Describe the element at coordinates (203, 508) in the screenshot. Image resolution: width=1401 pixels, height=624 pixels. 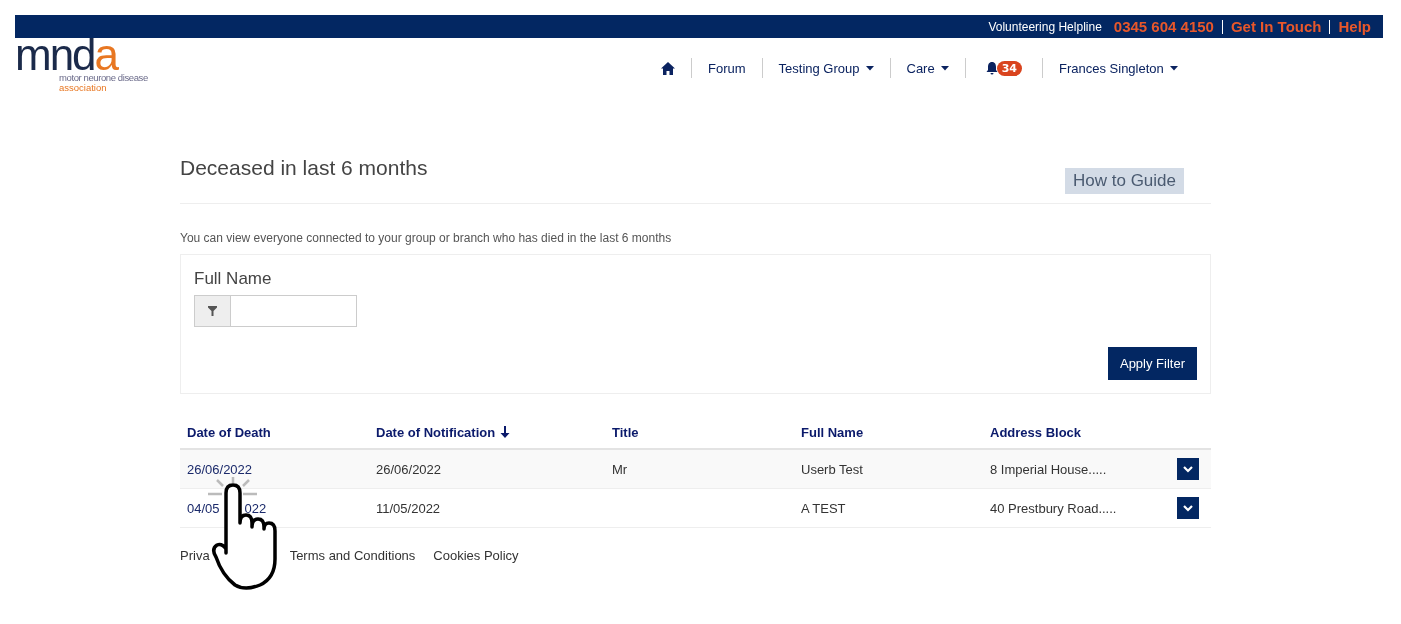
I see `date-link: 04/05` at that location.